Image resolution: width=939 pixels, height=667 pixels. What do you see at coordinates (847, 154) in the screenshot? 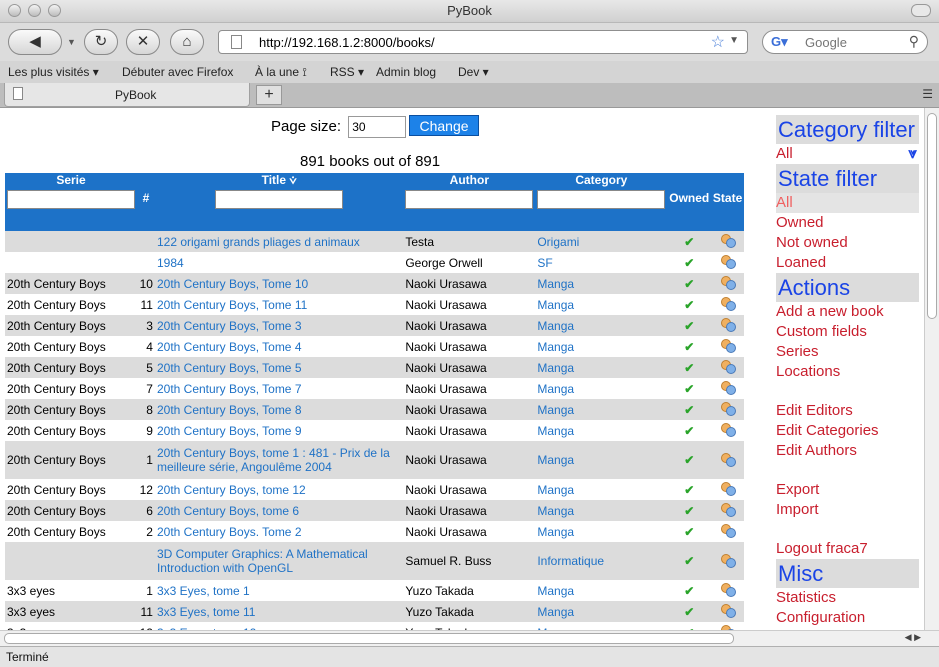
I see `category-all-link: All ⩔` at bounding box center [847, 154].